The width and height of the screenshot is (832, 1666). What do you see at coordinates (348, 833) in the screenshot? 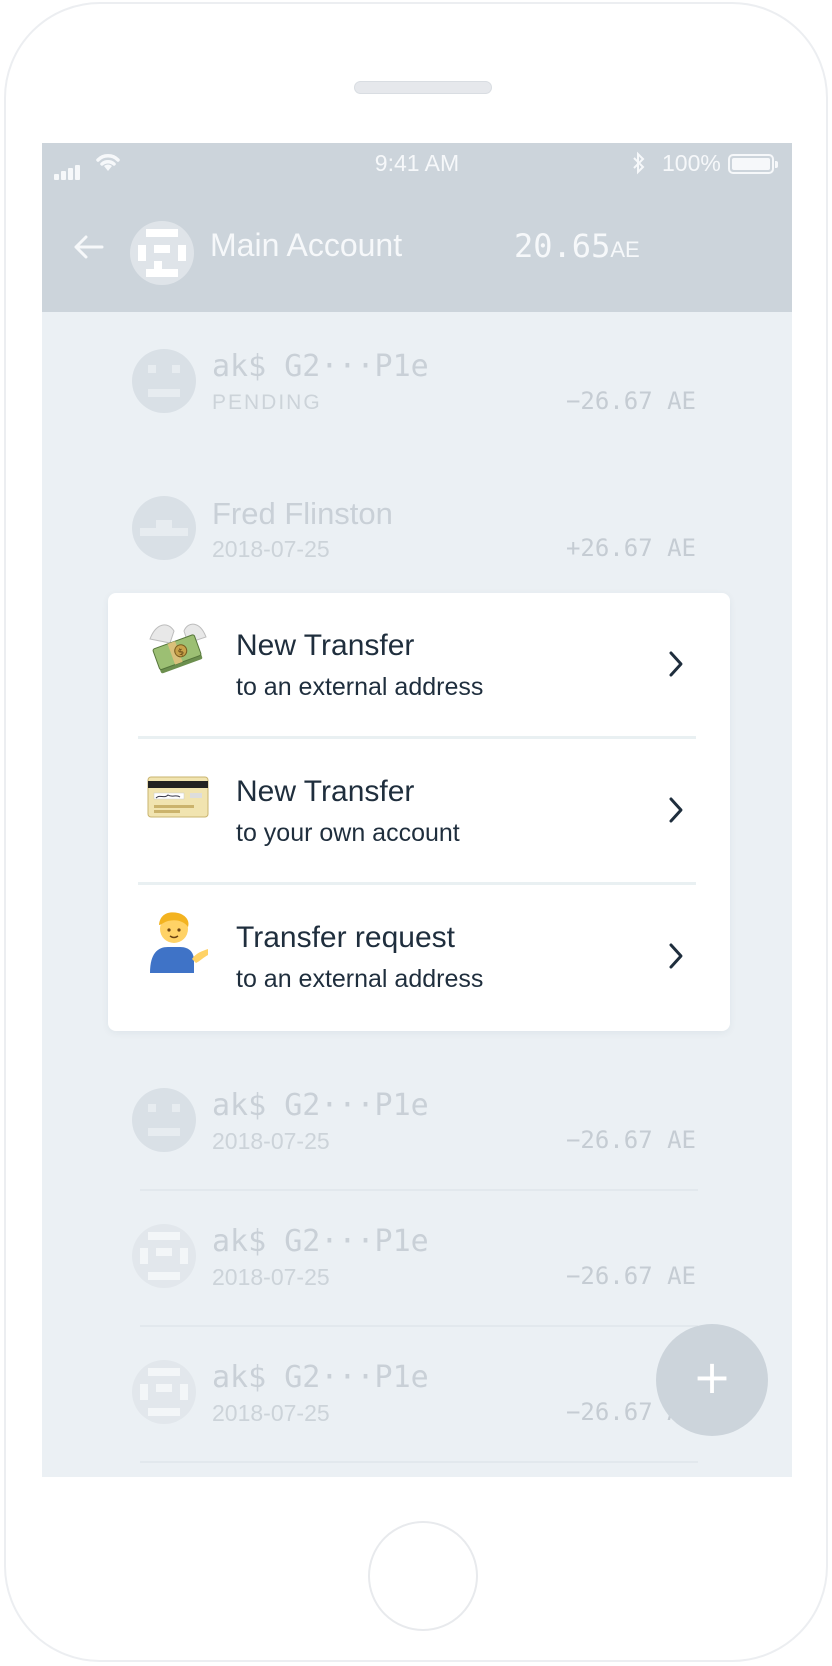
I see `menu-item-subtitle: to your own account` at bounding box center [348, 833].